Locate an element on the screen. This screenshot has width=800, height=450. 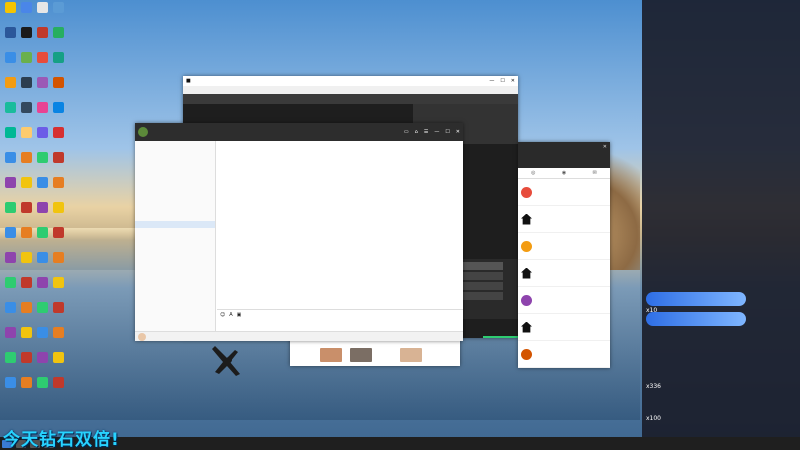
editor-titlebar: ■ — ☐ ✕ is located at coordinates (350, 81).